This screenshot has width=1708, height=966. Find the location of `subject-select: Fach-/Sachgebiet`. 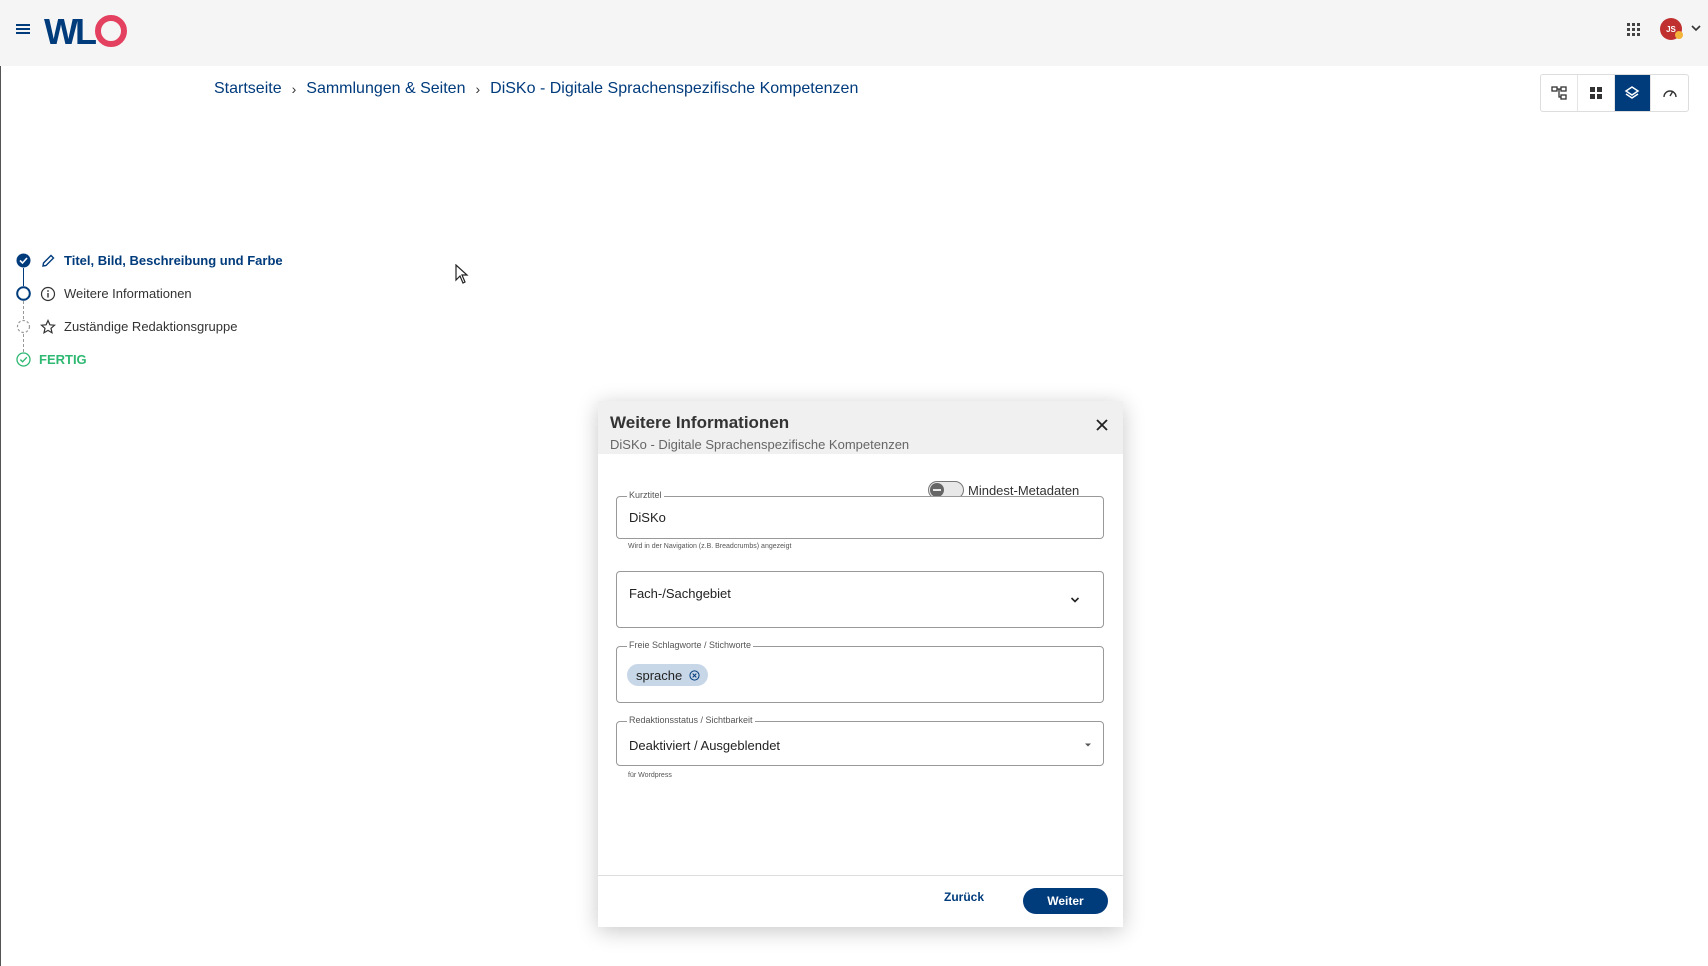

subject-select: Fach-/Sachgebiet is located at coordinates (860, 599).